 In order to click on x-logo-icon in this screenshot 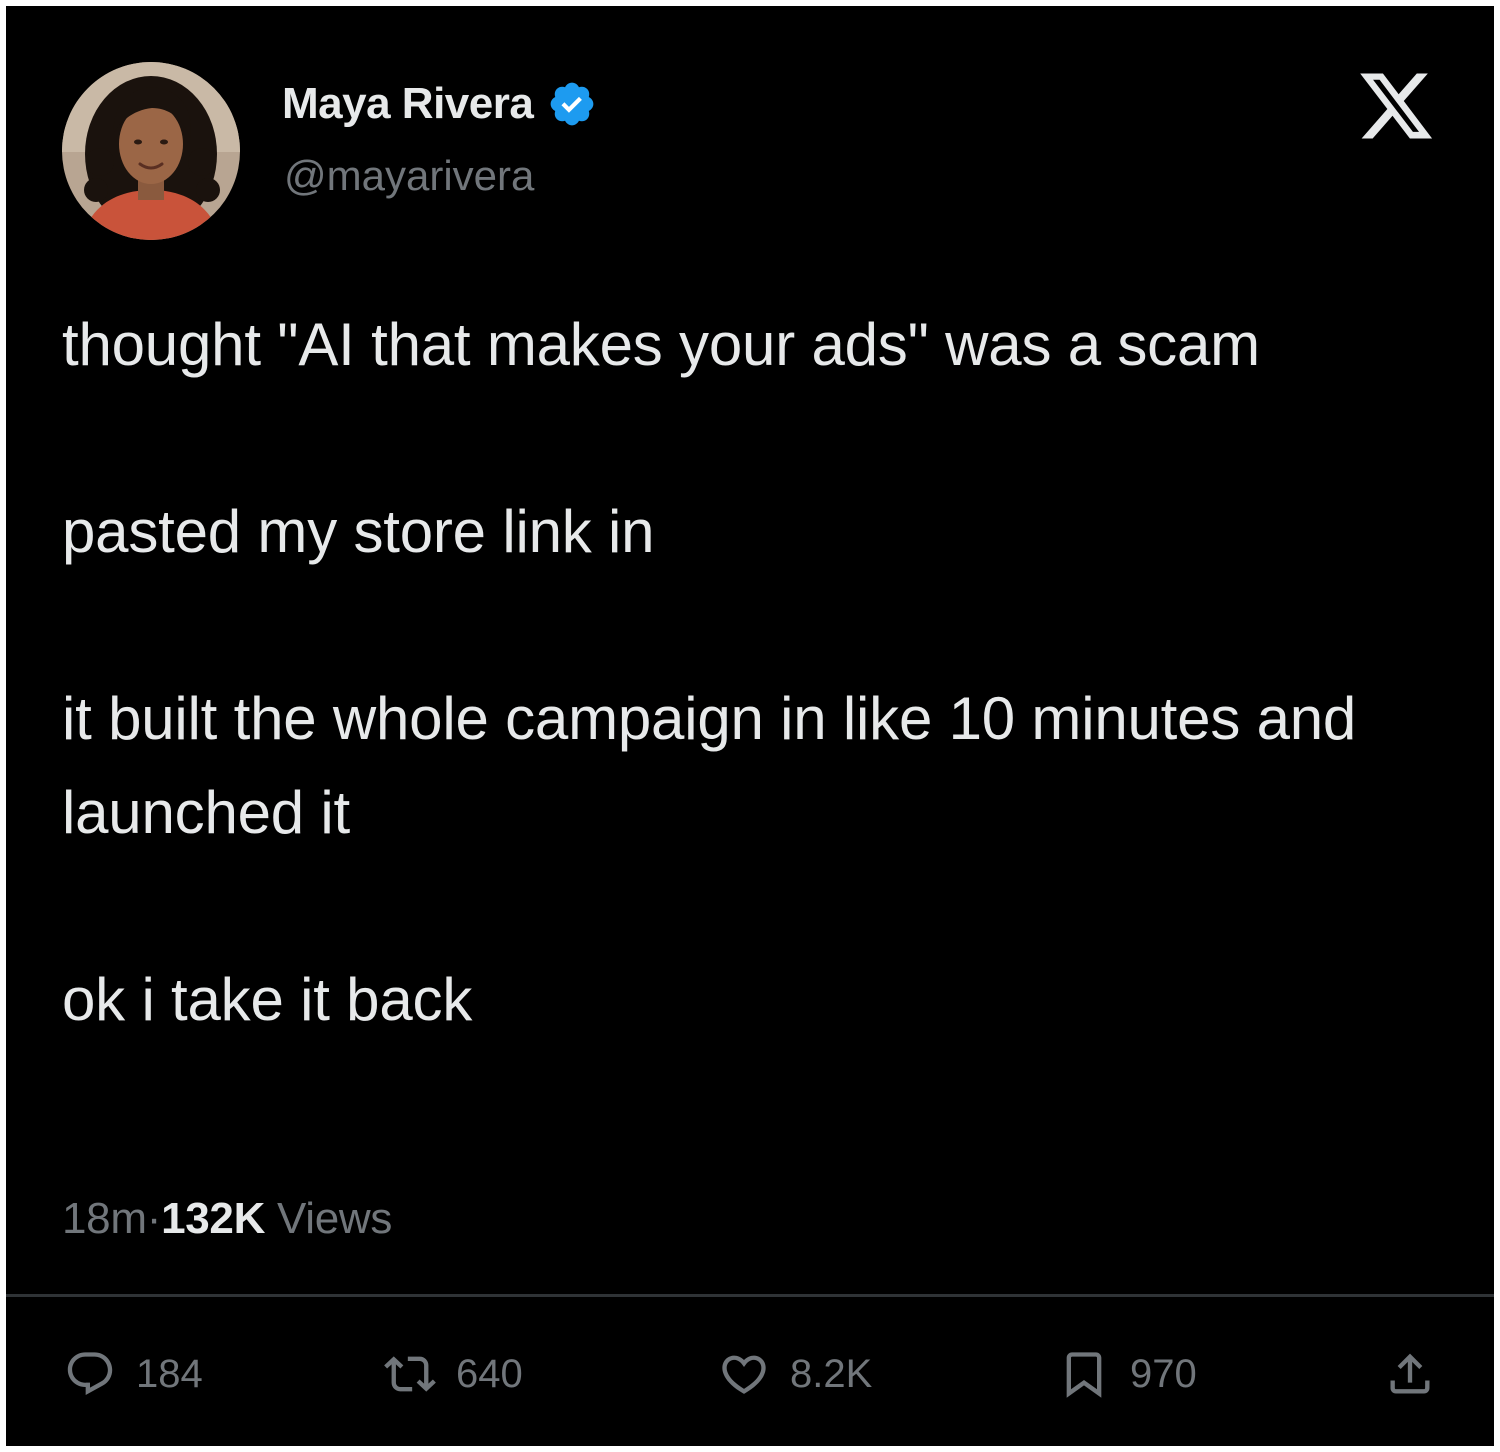, I will do `click(1396, 106)`.